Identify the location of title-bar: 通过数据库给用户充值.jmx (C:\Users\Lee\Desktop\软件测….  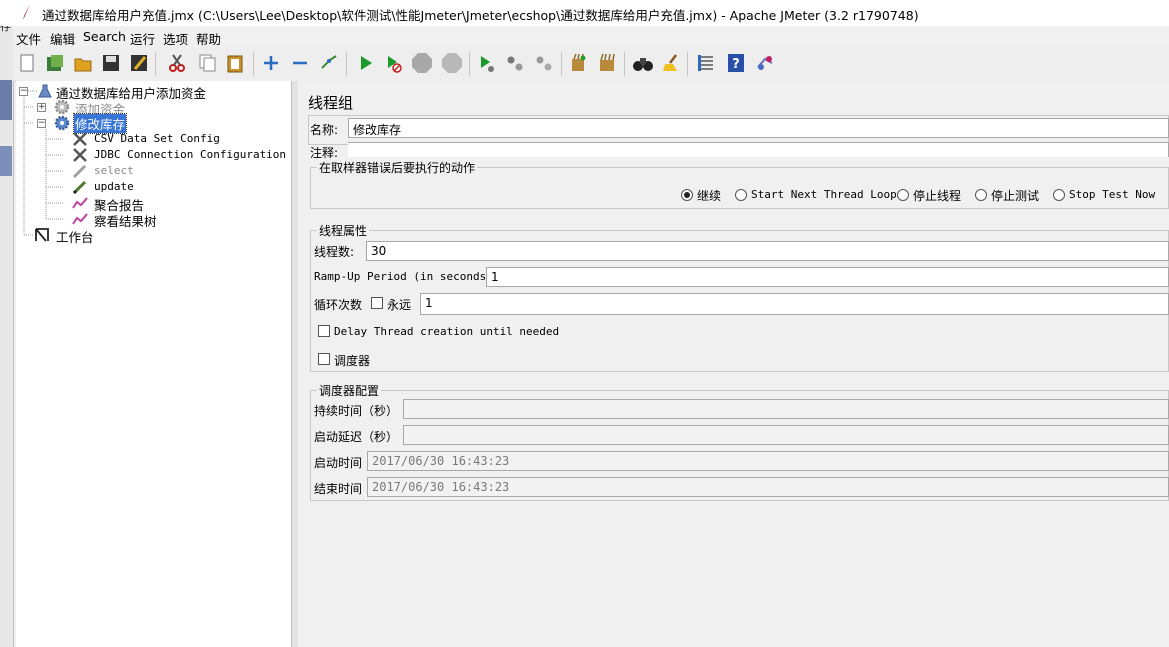
(584, 13).